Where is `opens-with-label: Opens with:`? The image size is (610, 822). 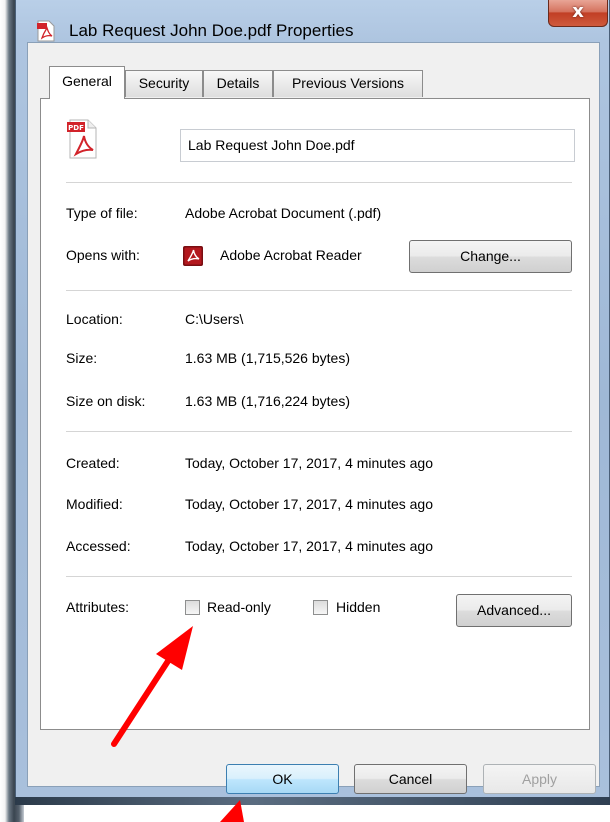
opens-with-label: Opens with: is located at coordinates (103, 255).